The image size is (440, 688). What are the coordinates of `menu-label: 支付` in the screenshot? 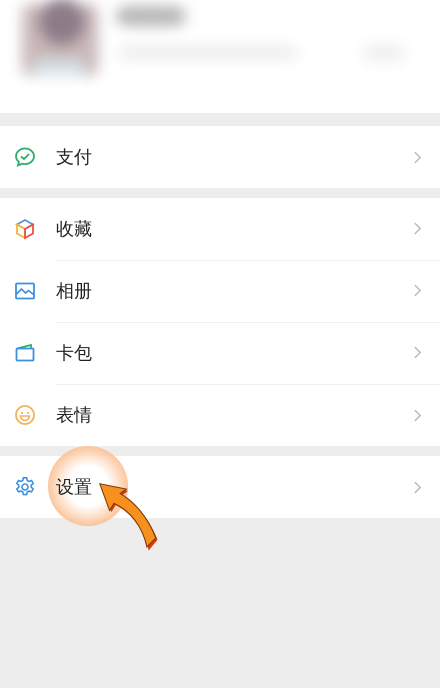 It's located at (74, 157).